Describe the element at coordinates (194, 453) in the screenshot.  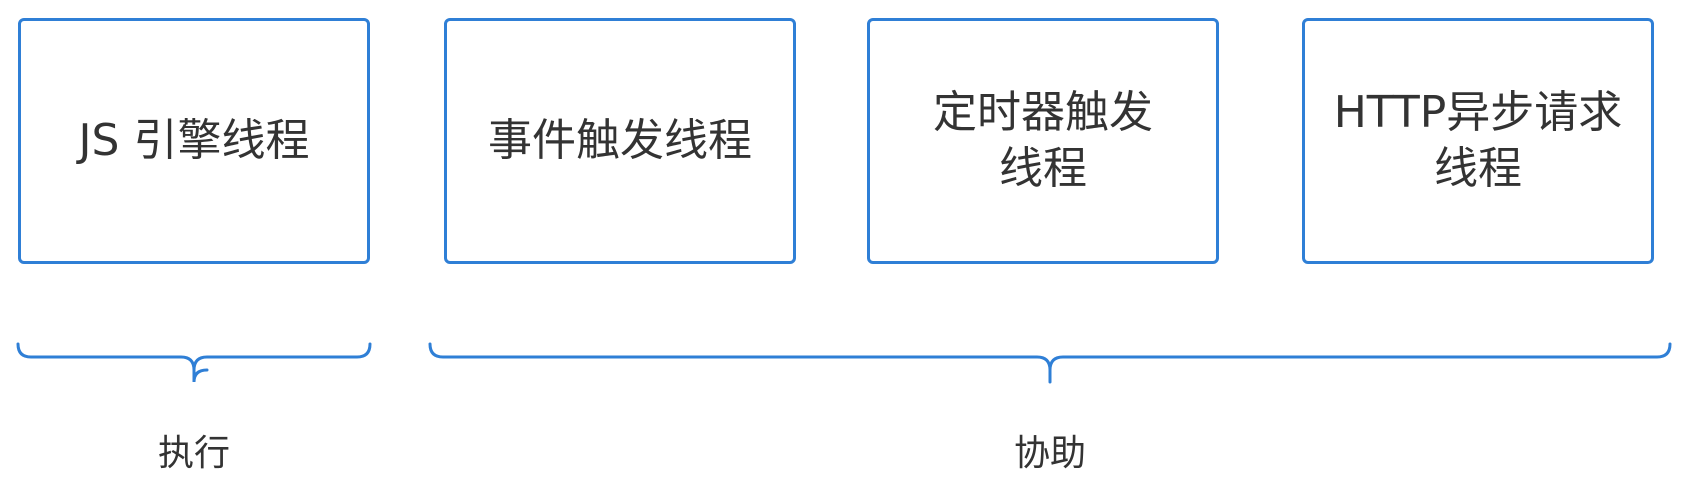
I see `execute-group-label: 执行` at that location.